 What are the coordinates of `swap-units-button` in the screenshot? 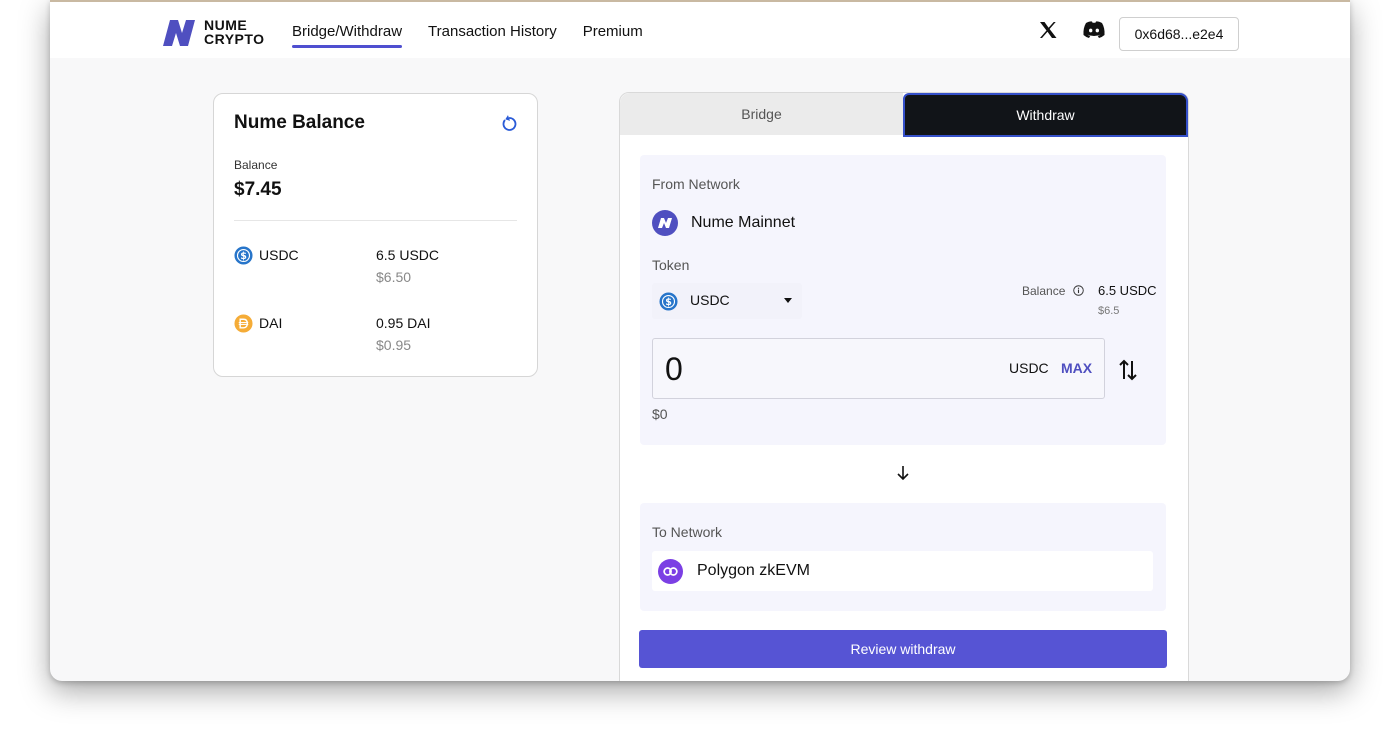 It's located at (1128, 372).